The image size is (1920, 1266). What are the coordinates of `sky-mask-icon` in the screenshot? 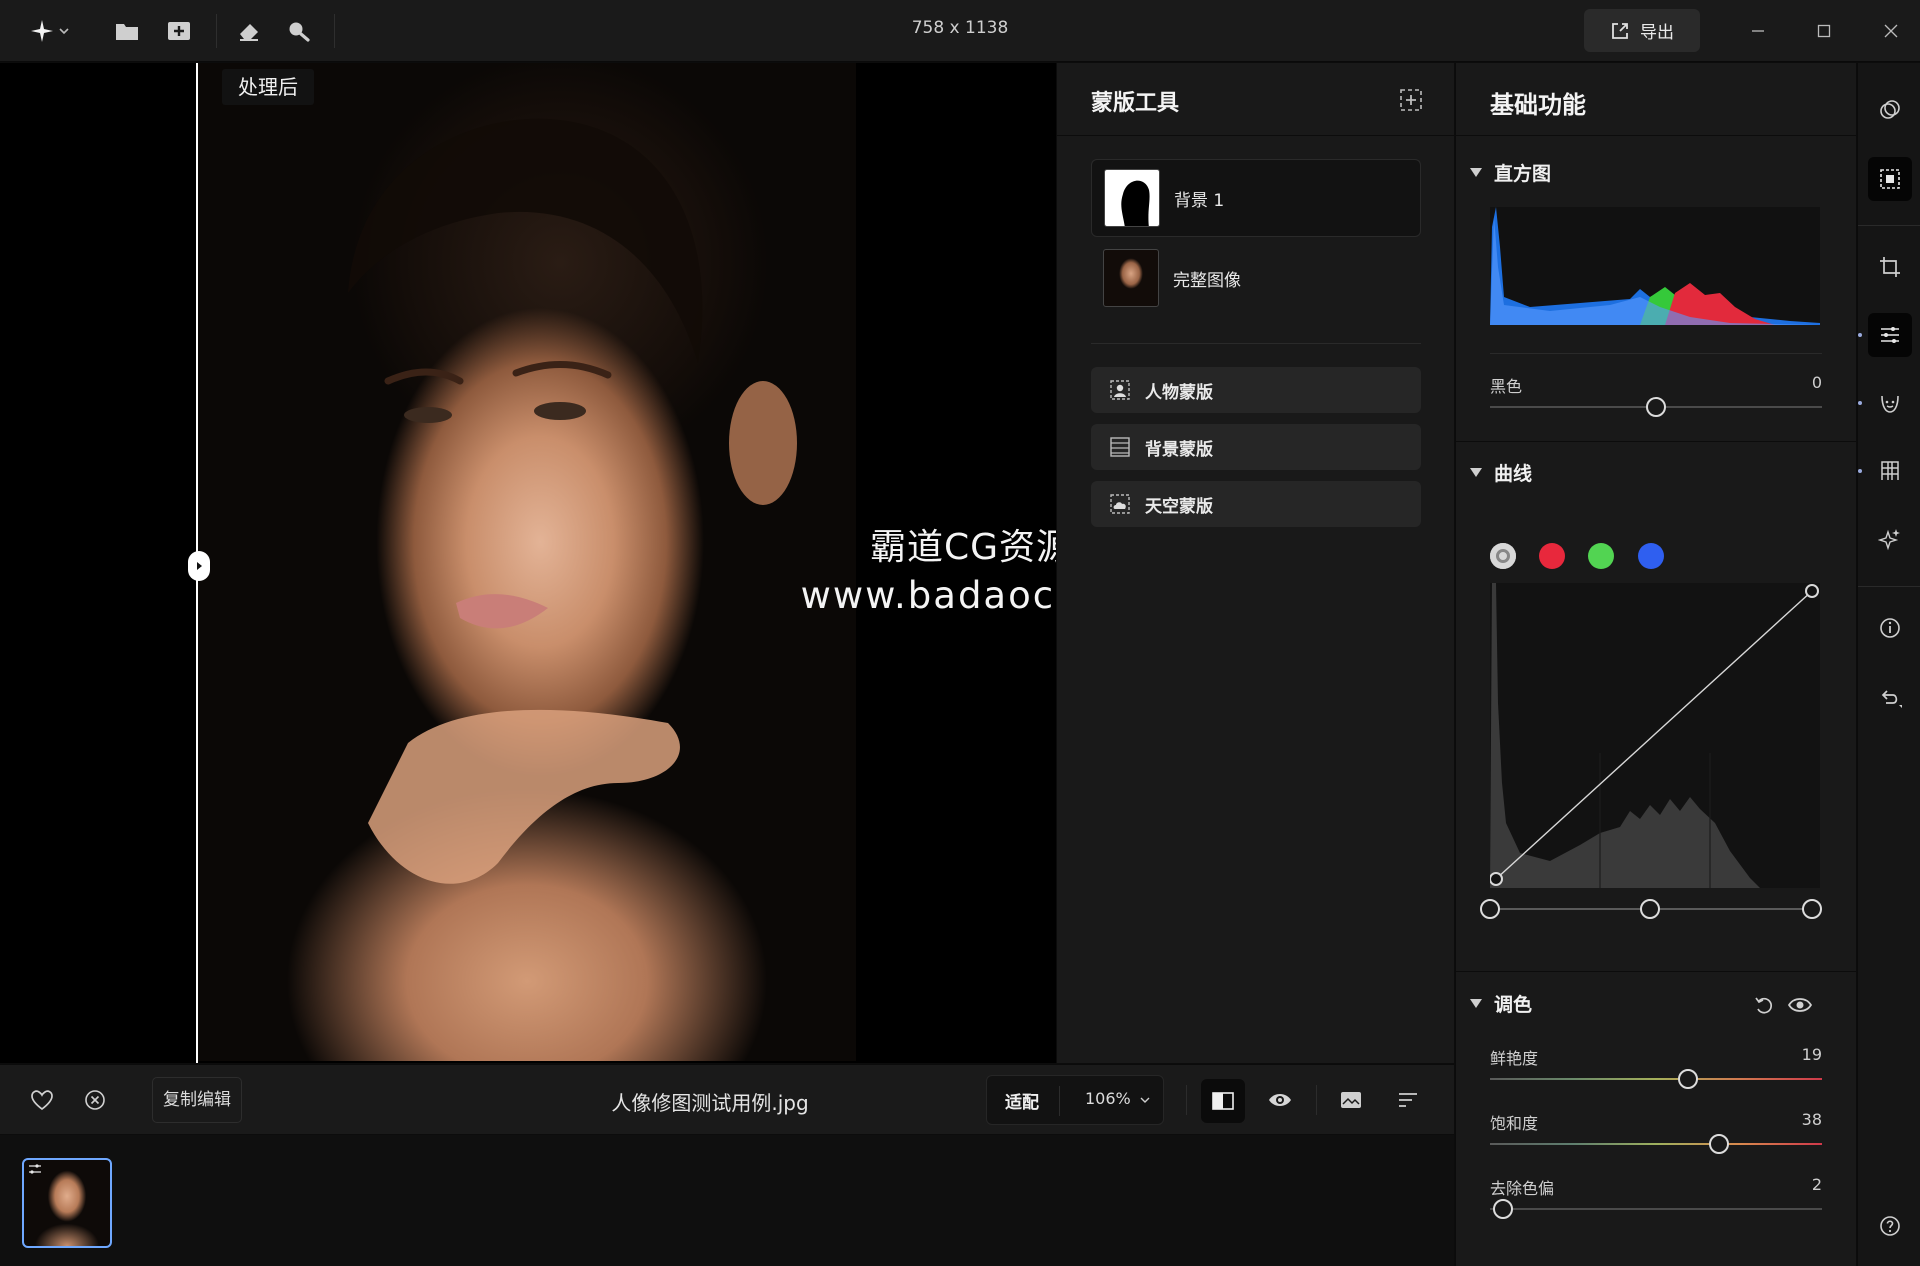 It's located at (1120, 504).